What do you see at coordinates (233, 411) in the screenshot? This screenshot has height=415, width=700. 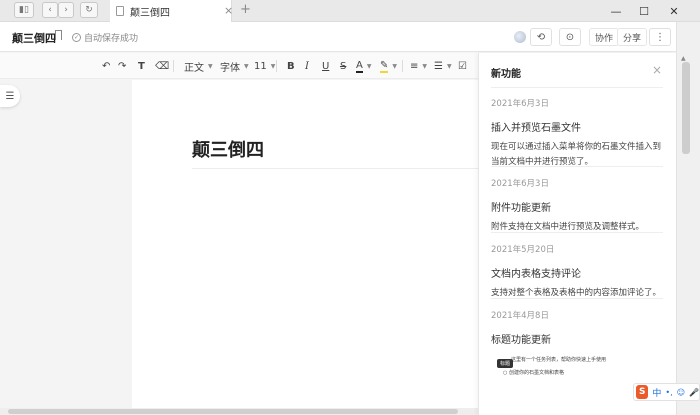 I see `horizontal-scroll-thumb` at bounding box center [233, 411].